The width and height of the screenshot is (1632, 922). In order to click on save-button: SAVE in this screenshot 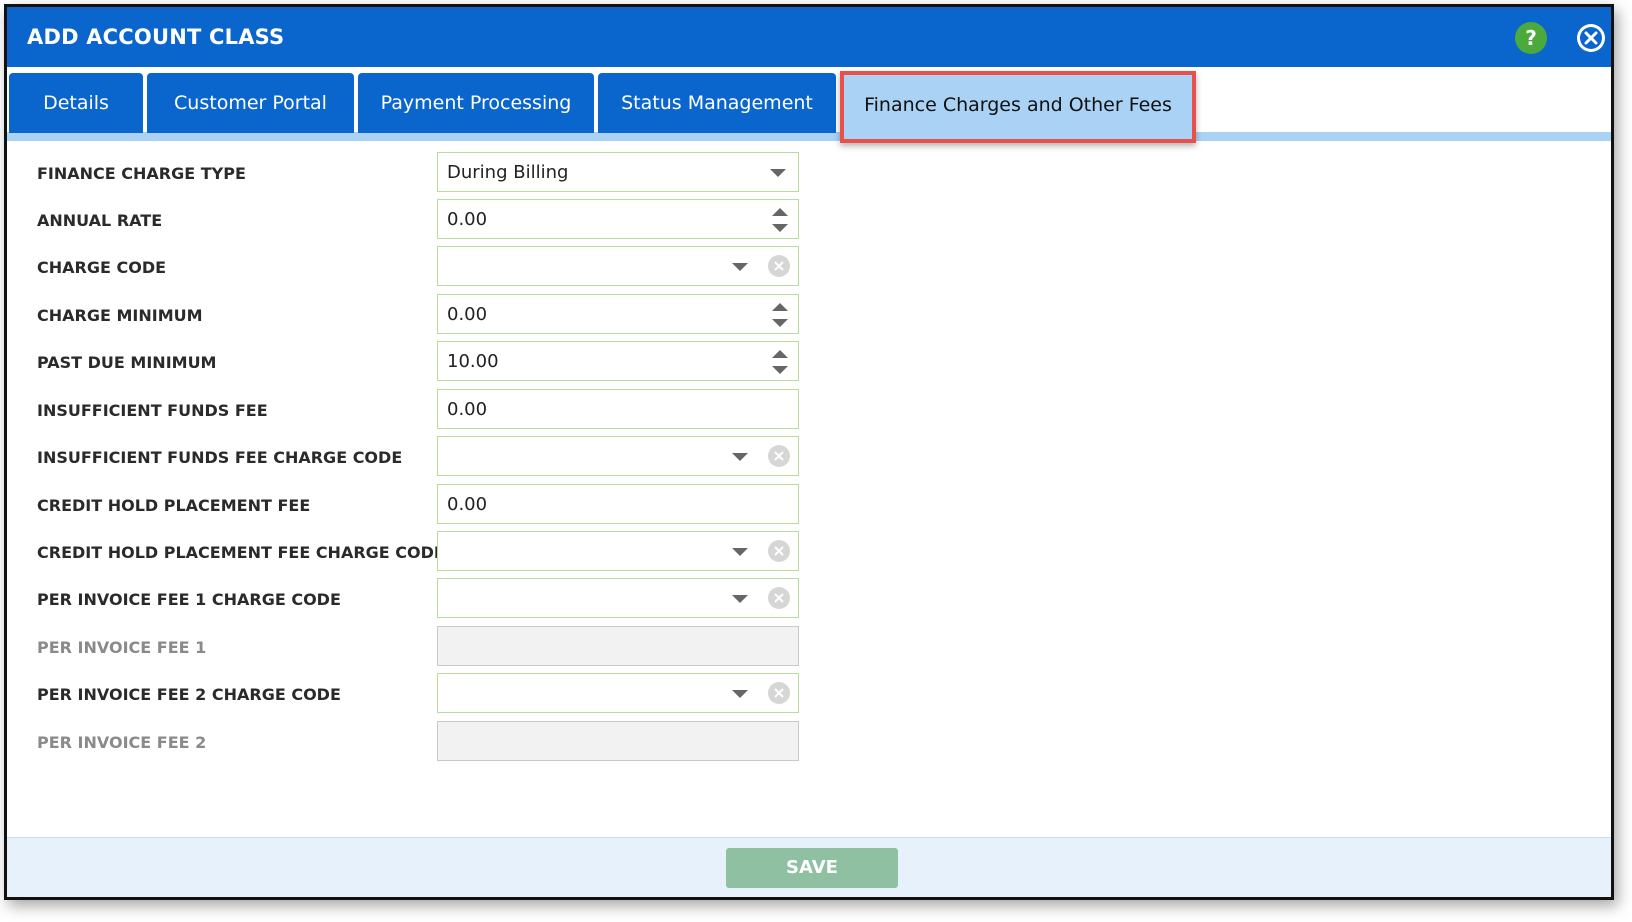, I will do `click(812, 868)`.